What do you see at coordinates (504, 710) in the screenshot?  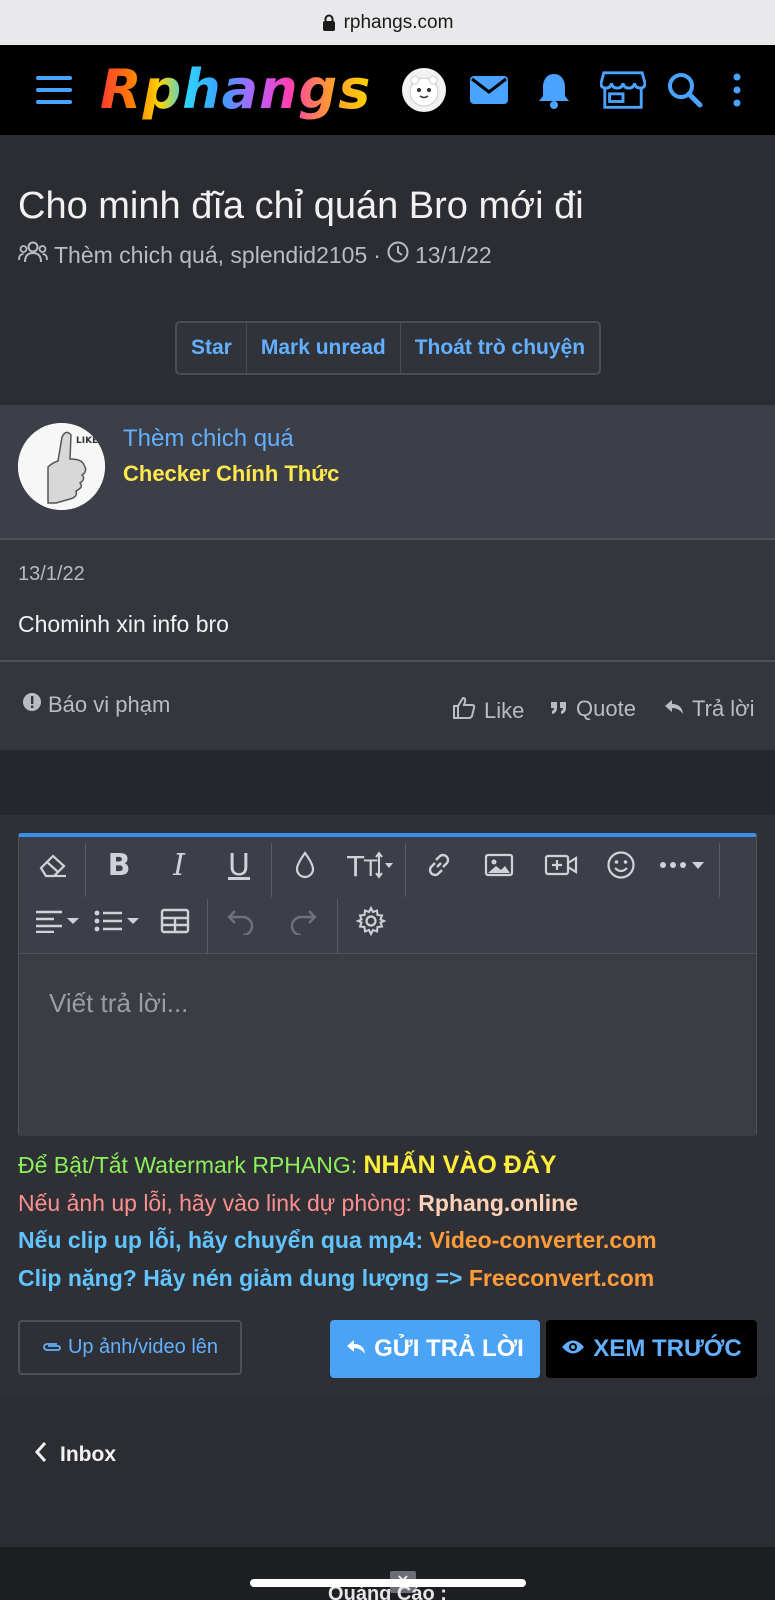 I see `like-label: Like` at bounding box center [504, 710].